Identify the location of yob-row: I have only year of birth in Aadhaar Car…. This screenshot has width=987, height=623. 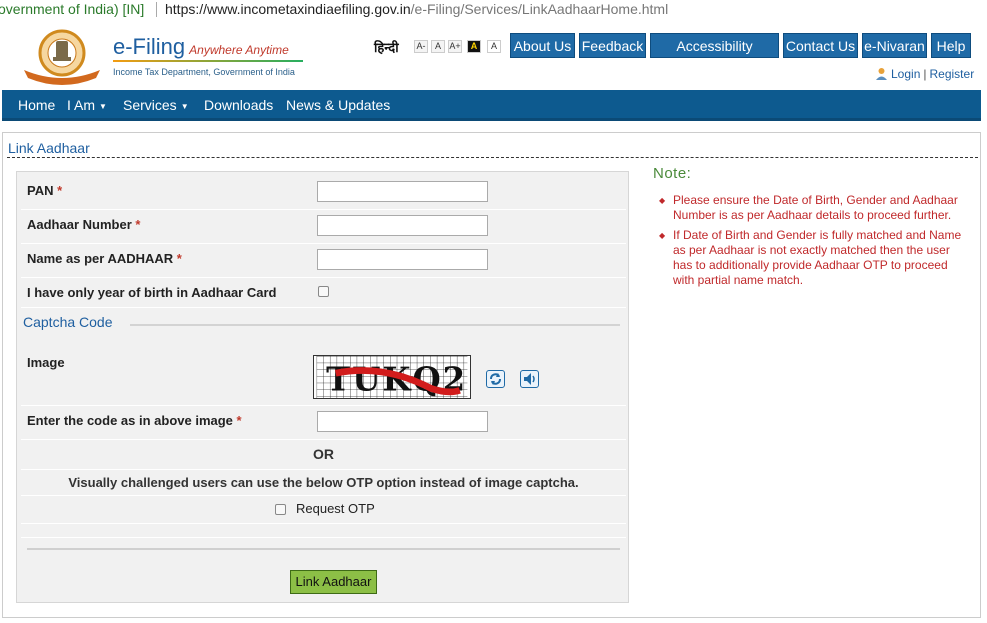
(323, 293).